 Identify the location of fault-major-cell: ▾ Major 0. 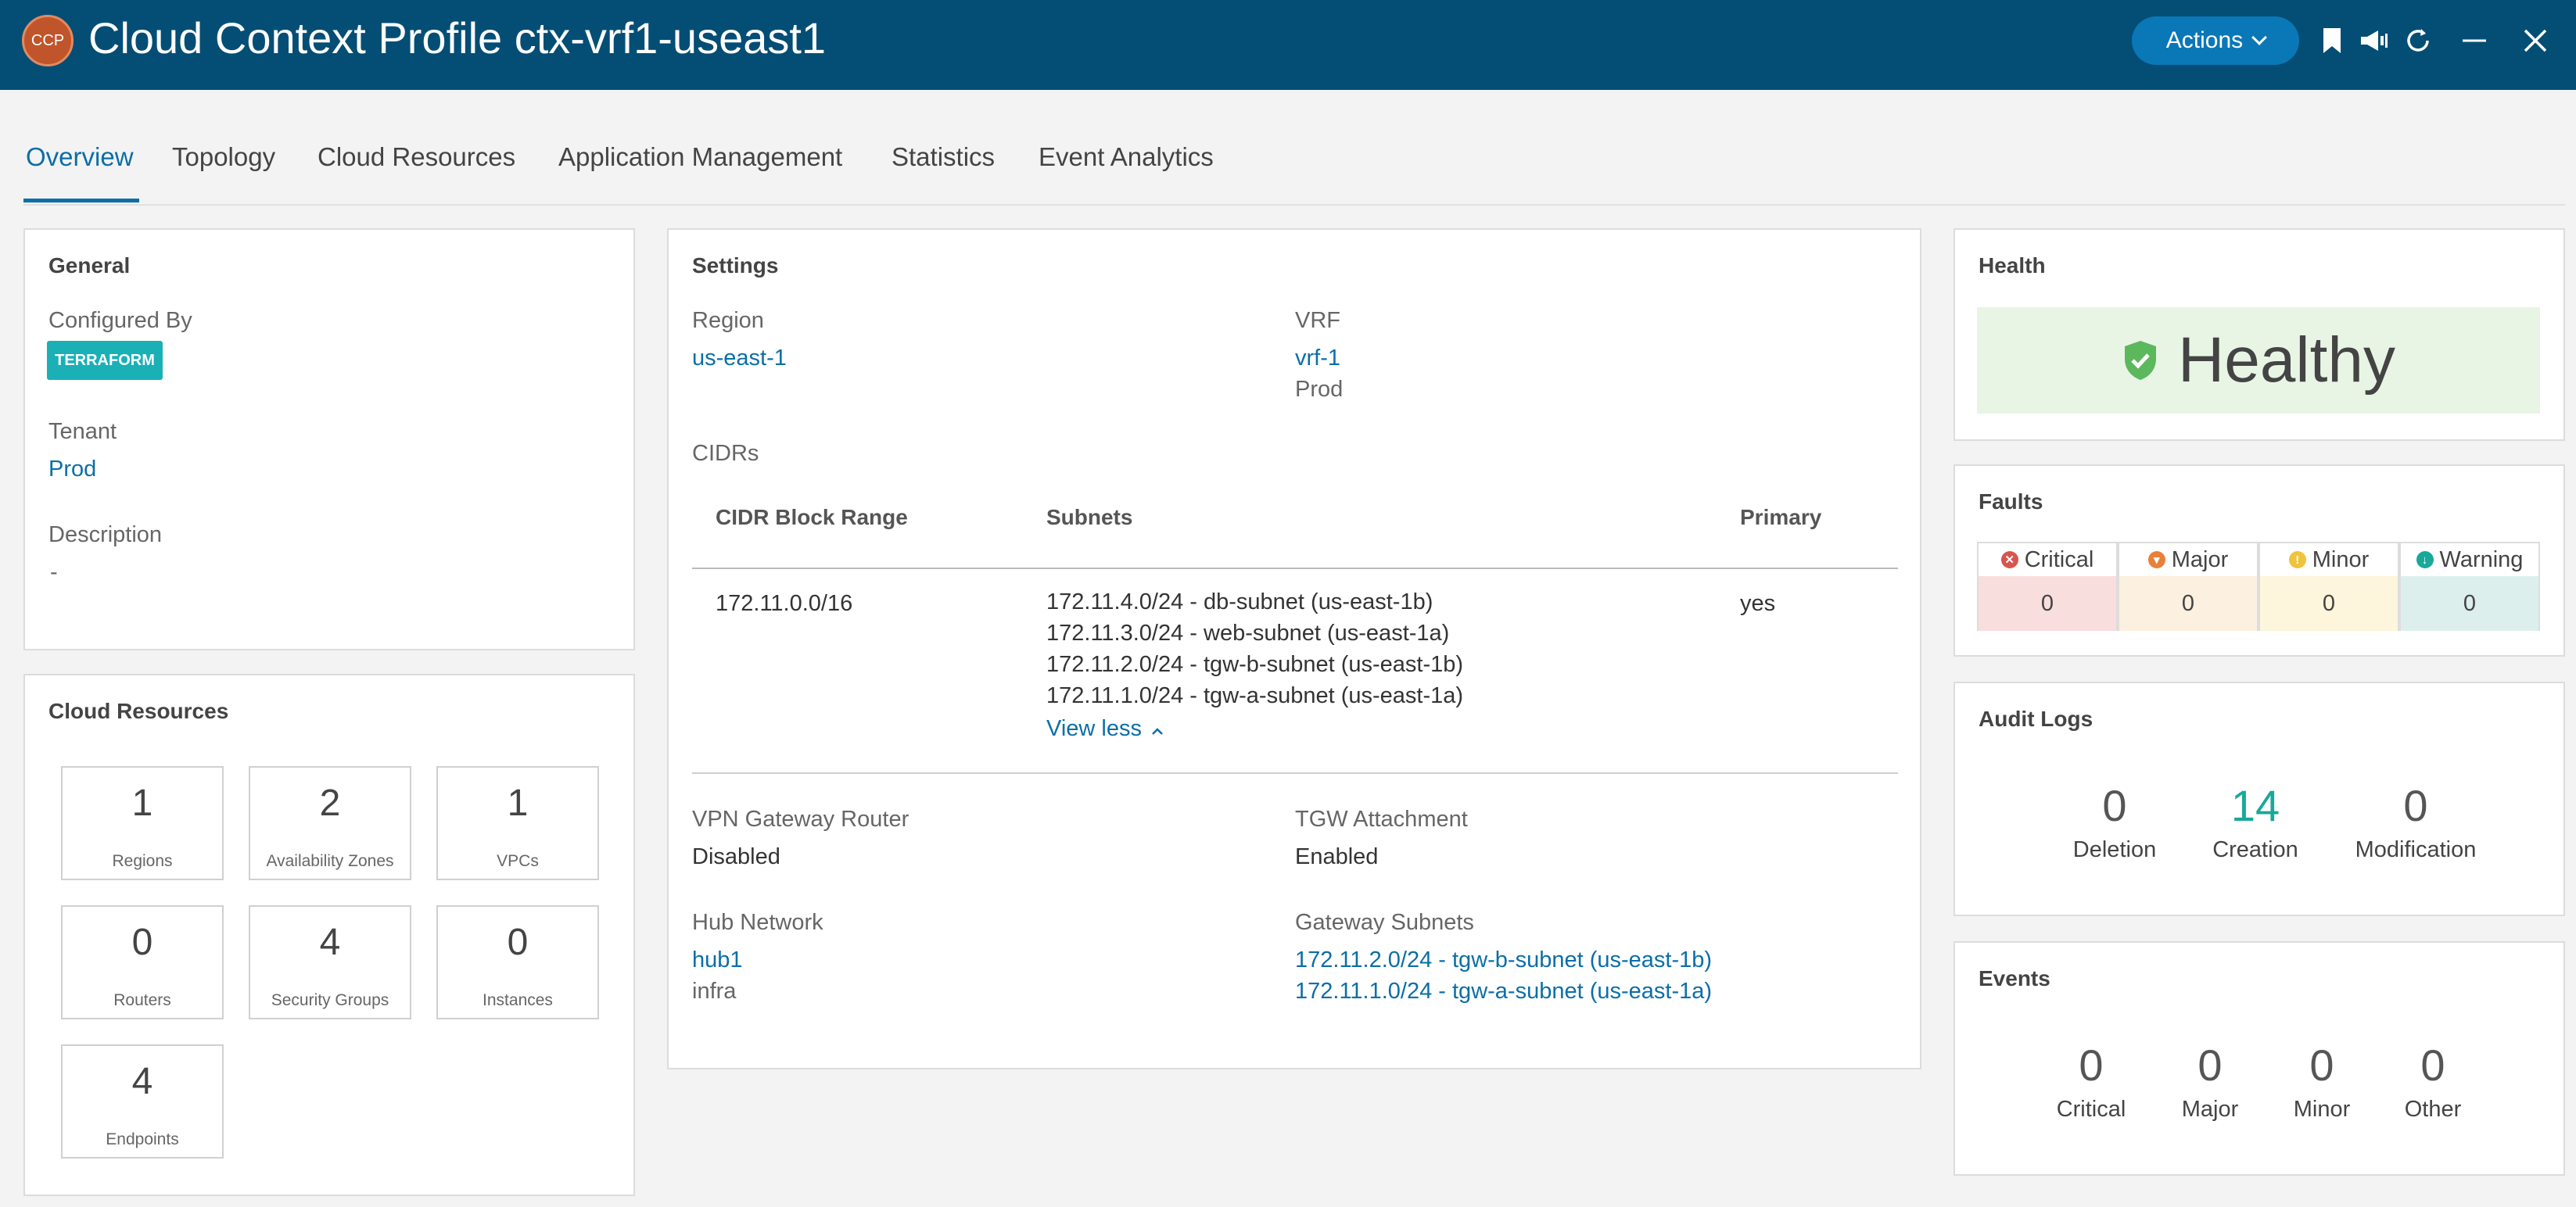
(2188, 586).